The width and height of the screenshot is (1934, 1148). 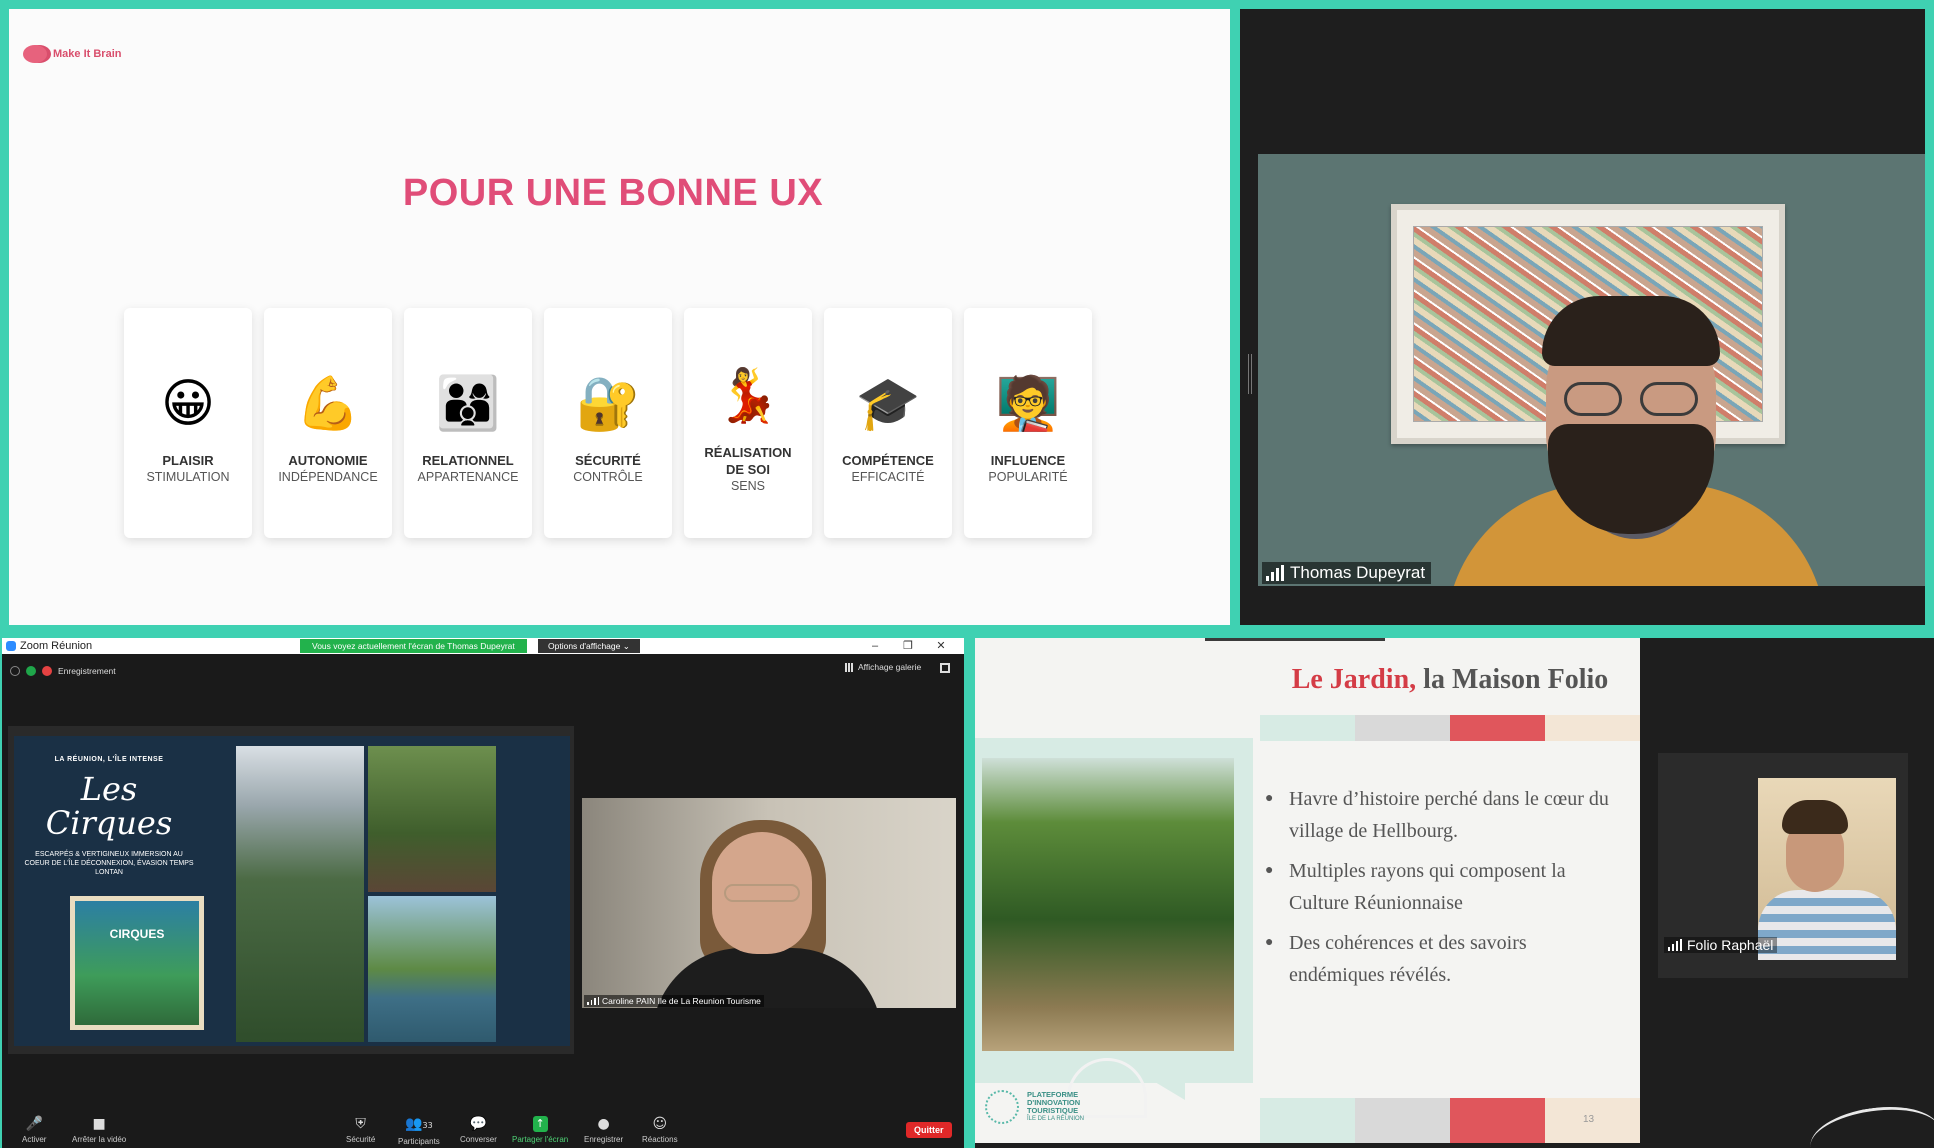 I want to click on card-autonomie: 💪 AUTONOMIE INDÉPENDANCE, so click(x=328, y=423).